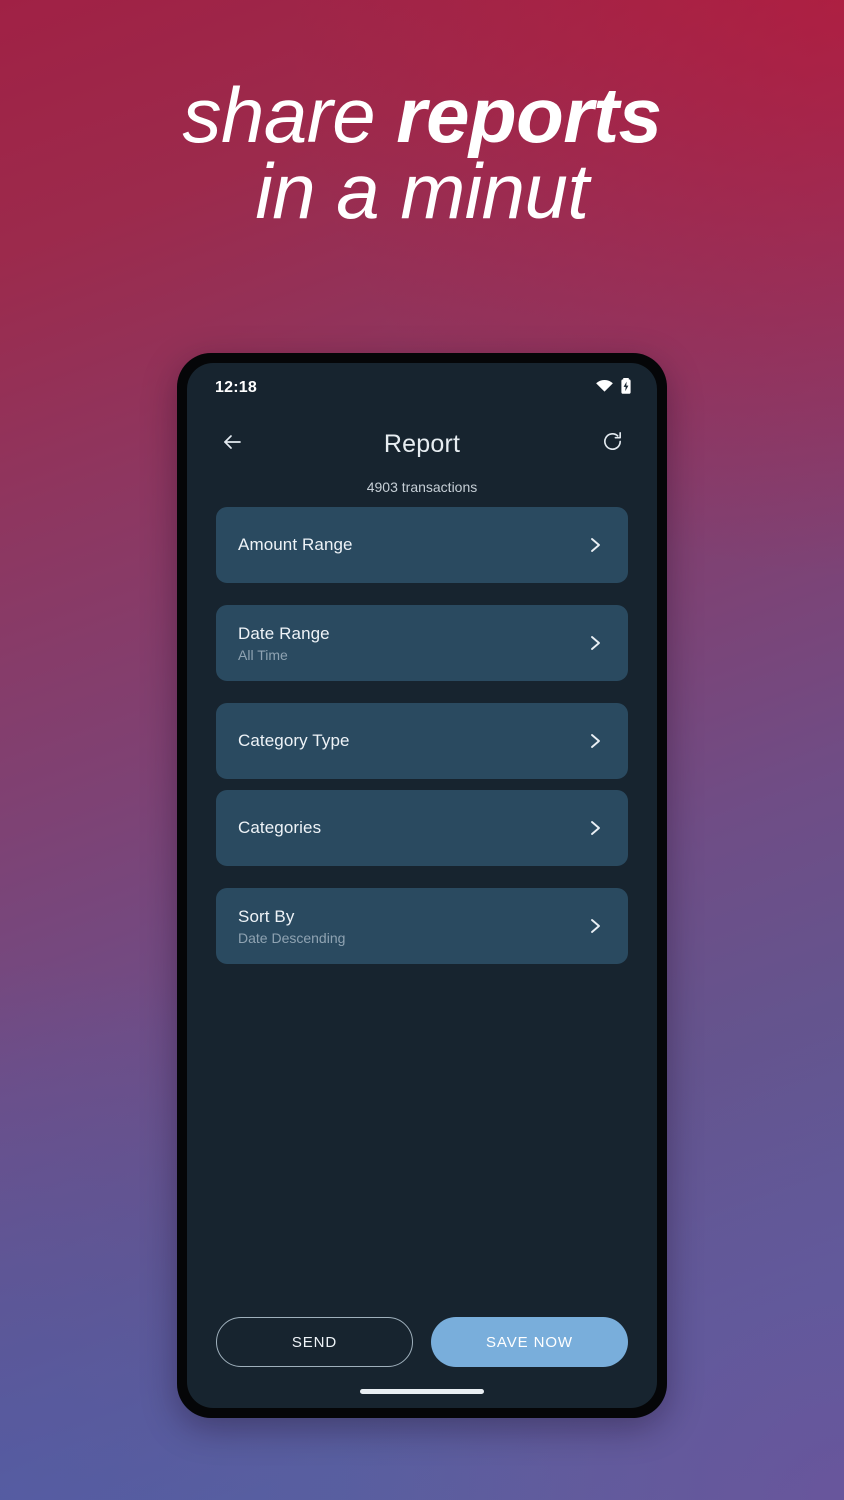  I want to click on page-title: Report, so click(422, 443).